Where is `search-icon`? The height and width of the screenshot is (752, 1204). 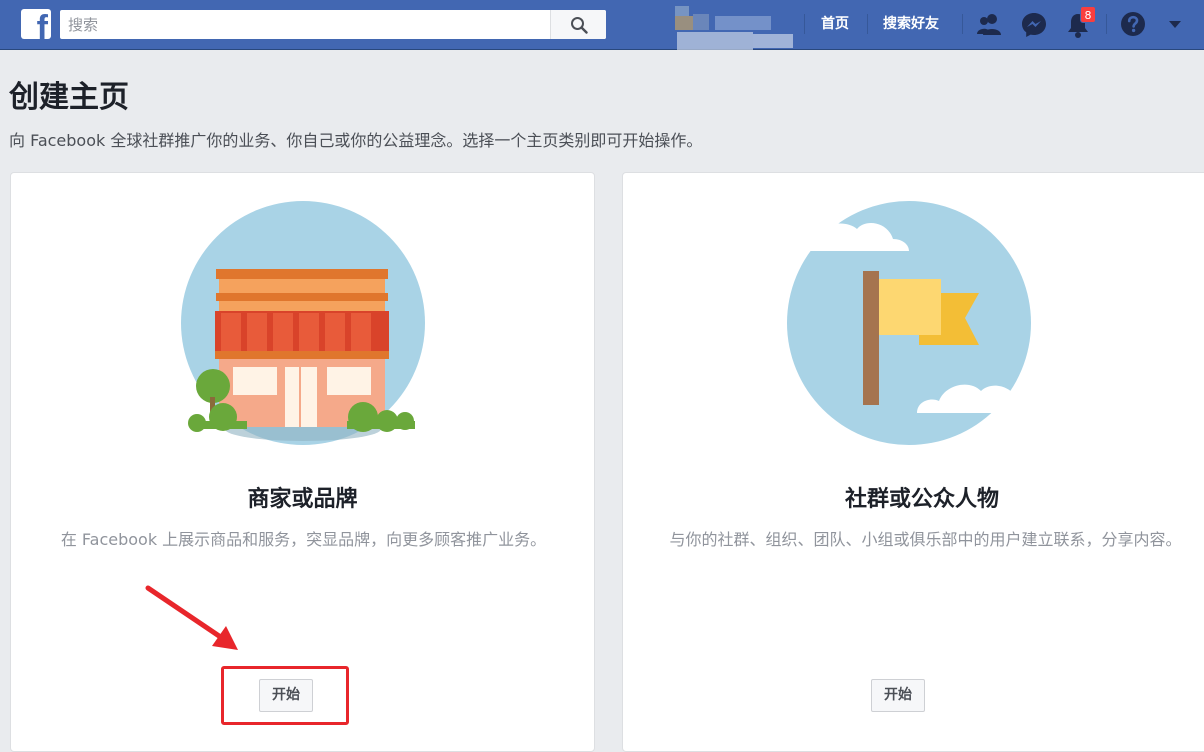
search-icon is located at coordinates (579, 25).